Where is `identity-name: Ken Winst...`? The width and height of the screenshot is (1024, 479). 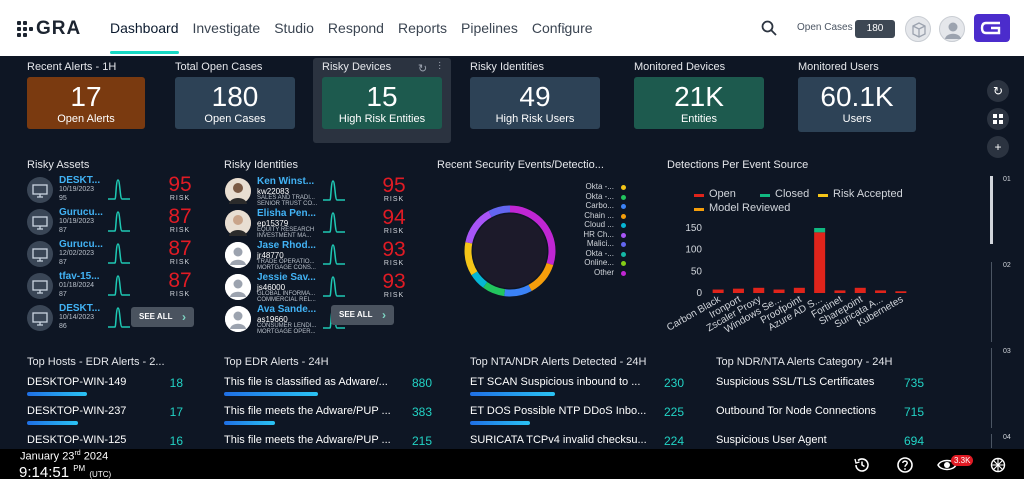 identity-name: Ken Winst... is located at coordinates (285, 181).